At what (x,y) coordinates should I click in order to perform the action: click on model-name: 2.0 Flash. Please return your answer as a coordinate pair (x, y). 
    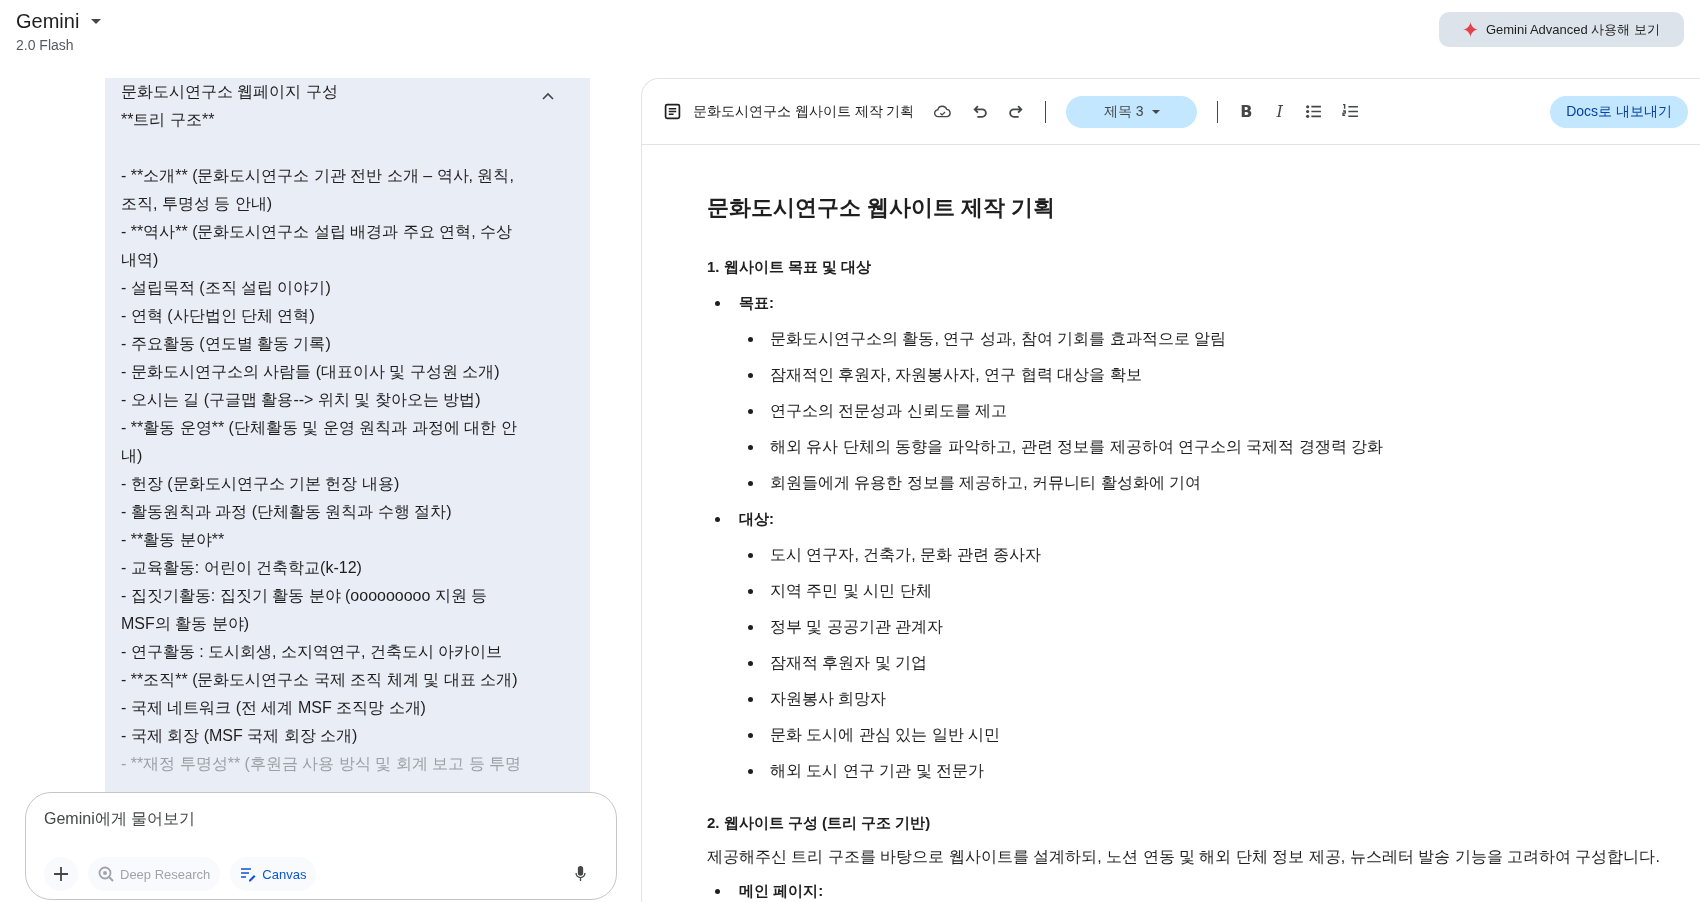
    Looking at the image, I should click on (45, 45).